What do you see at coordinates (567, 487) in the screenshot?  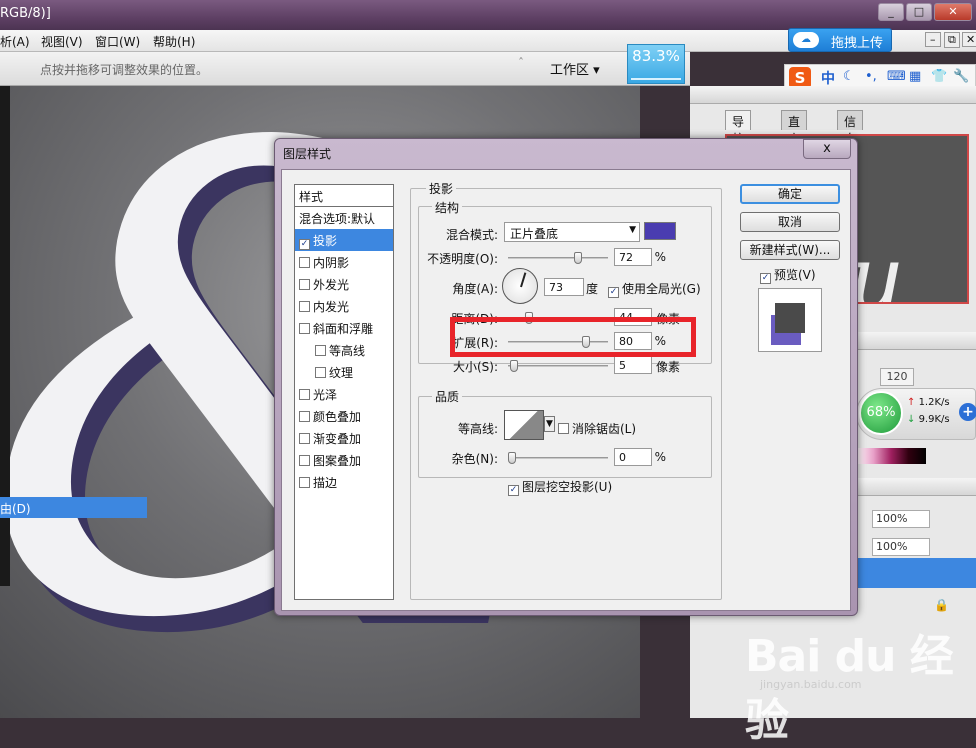 I see `knockout-label: 图层挖空投影(U)` at bounding box center [567, 487].